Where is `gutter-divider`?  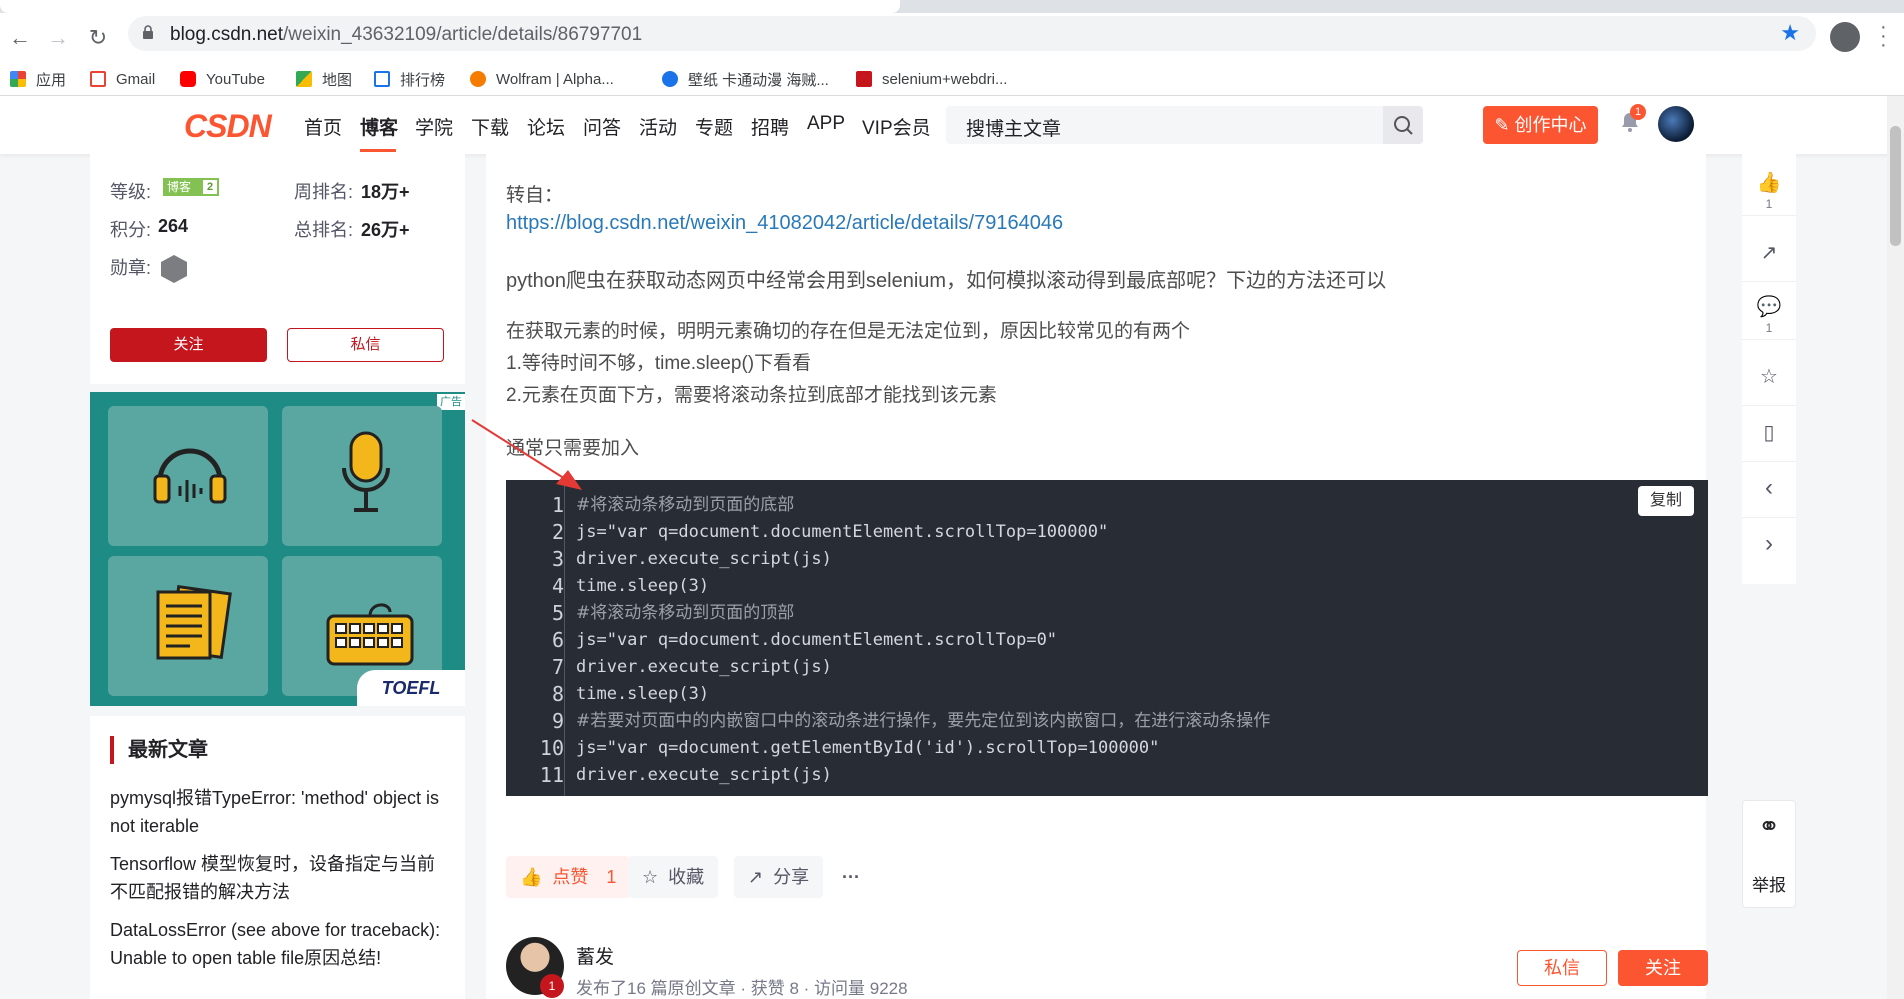
gutter-divider is located at coordinates (564, 638).